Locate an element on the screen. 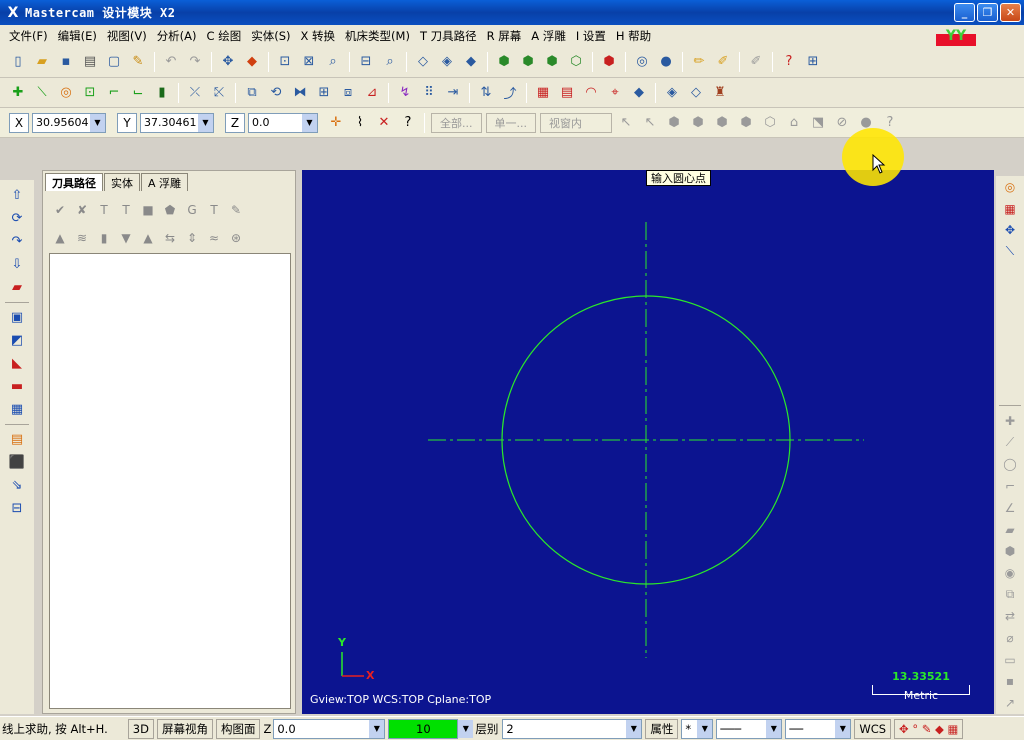 The height and width of the screenshot is (740, 1024). cube-top-icon: ⬢ is located at coordinates (528, 62).